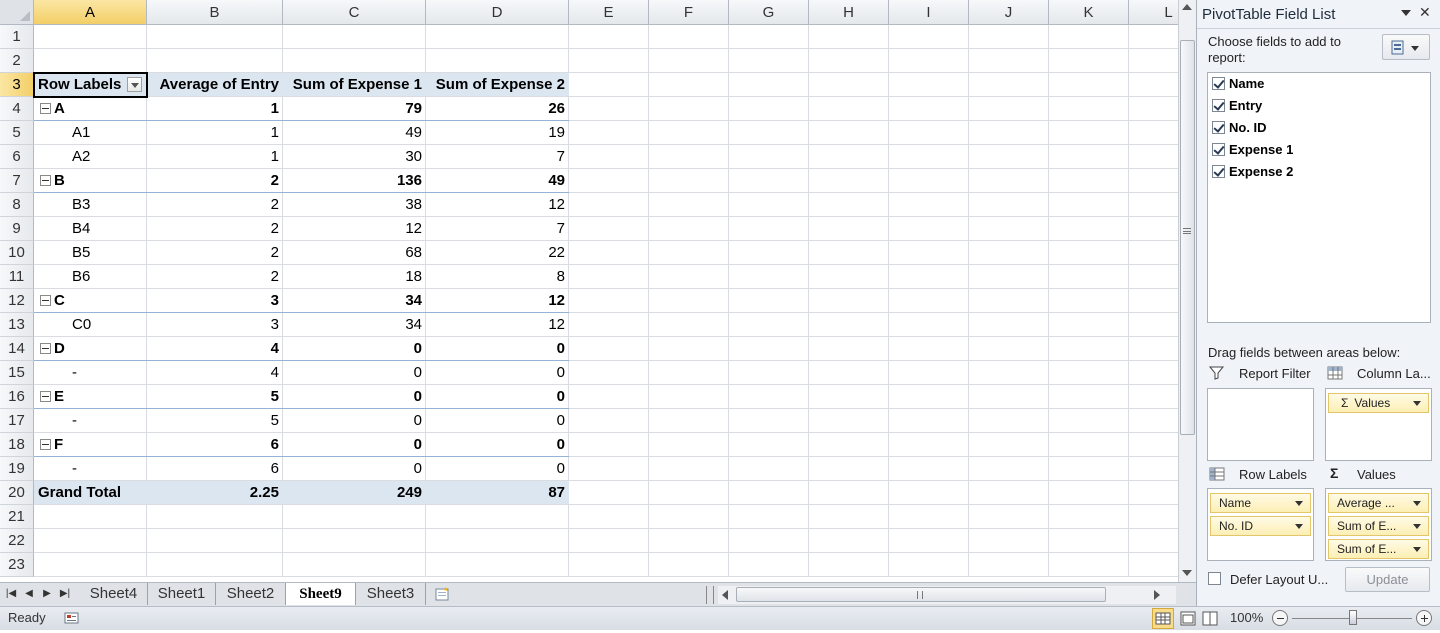  What do you see at coordinates (215, 133) in the screenshot?
I see `pivot-value-cell: 1` at bounding box center [215, 133].